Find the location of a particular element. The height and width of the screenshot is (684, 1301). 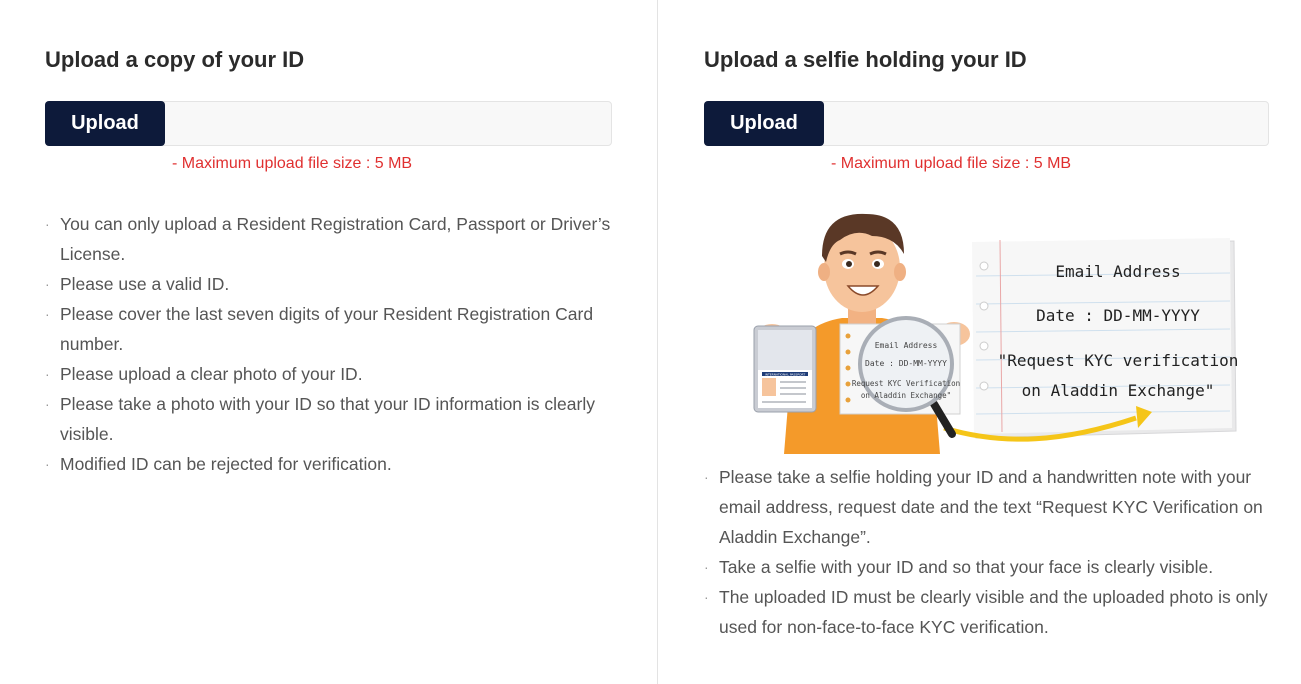

column-divider is located at coordinates (657, 342).